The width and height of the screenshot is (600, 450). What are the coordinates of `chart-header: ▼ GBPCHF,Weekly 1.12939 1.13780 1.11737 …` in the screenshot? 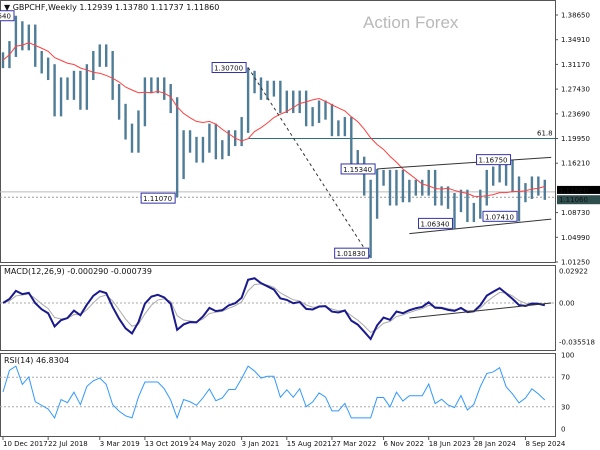 It's located at (112, 7).